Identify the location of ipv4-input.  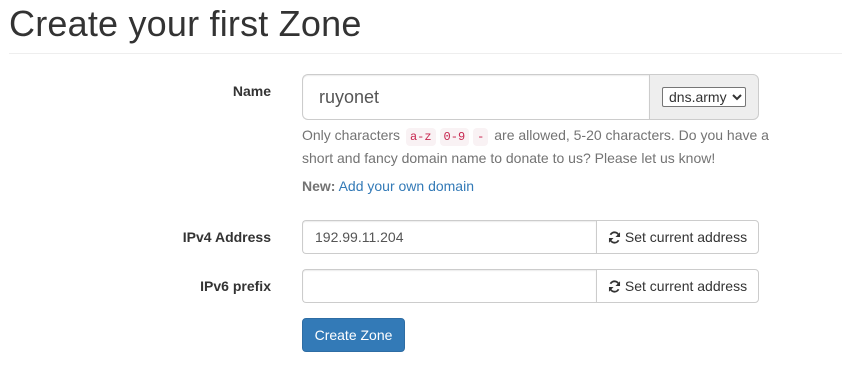
(449, 237).